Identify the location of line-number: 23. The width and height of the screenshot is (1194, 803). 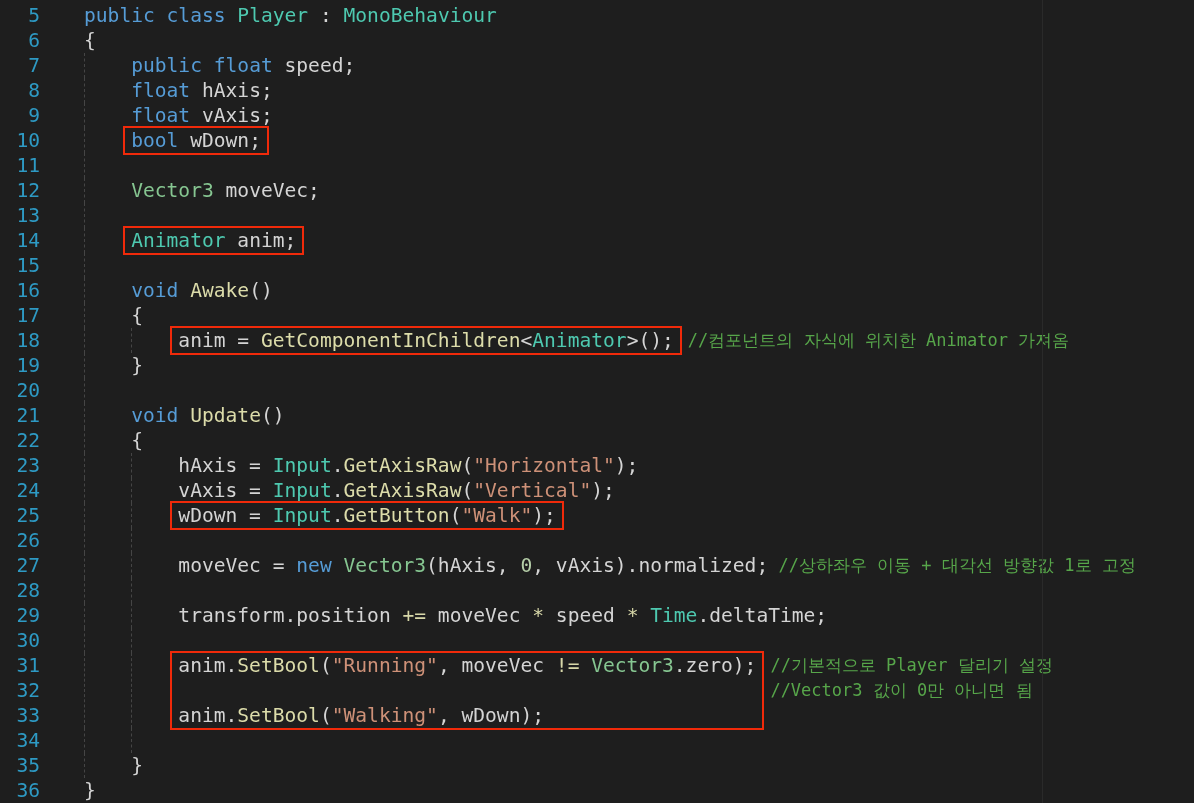
(27, 465).